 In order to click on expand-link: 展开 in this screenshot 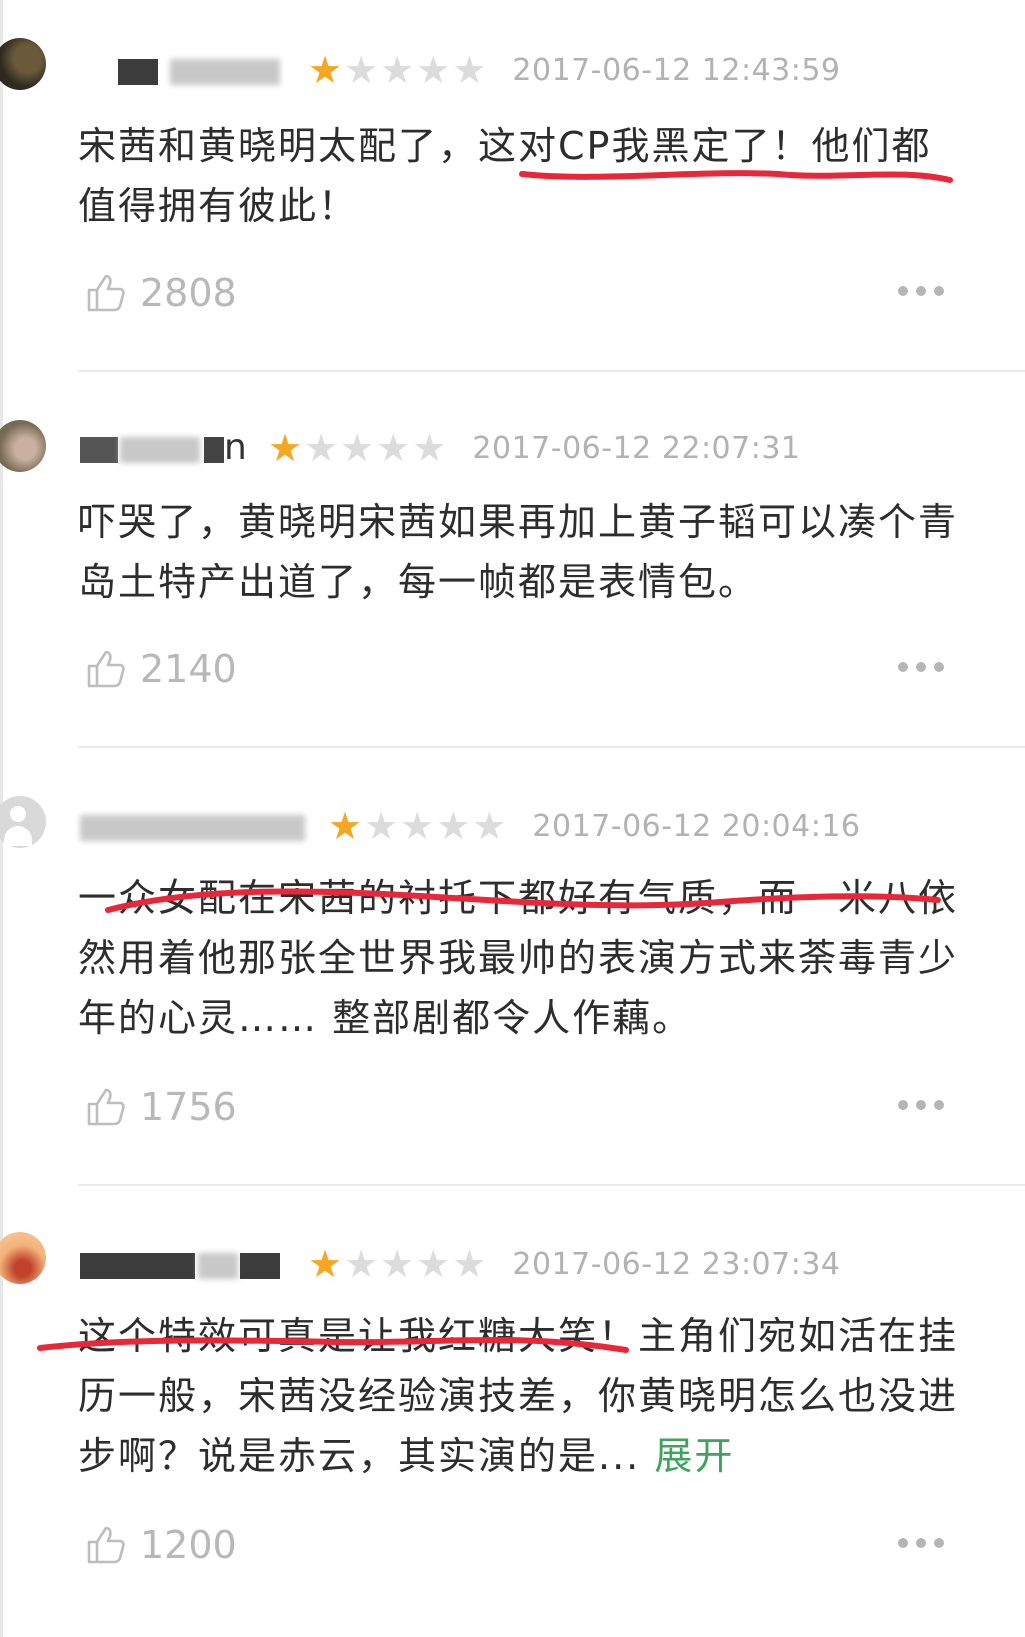, I will do `click(694, 1456)`.